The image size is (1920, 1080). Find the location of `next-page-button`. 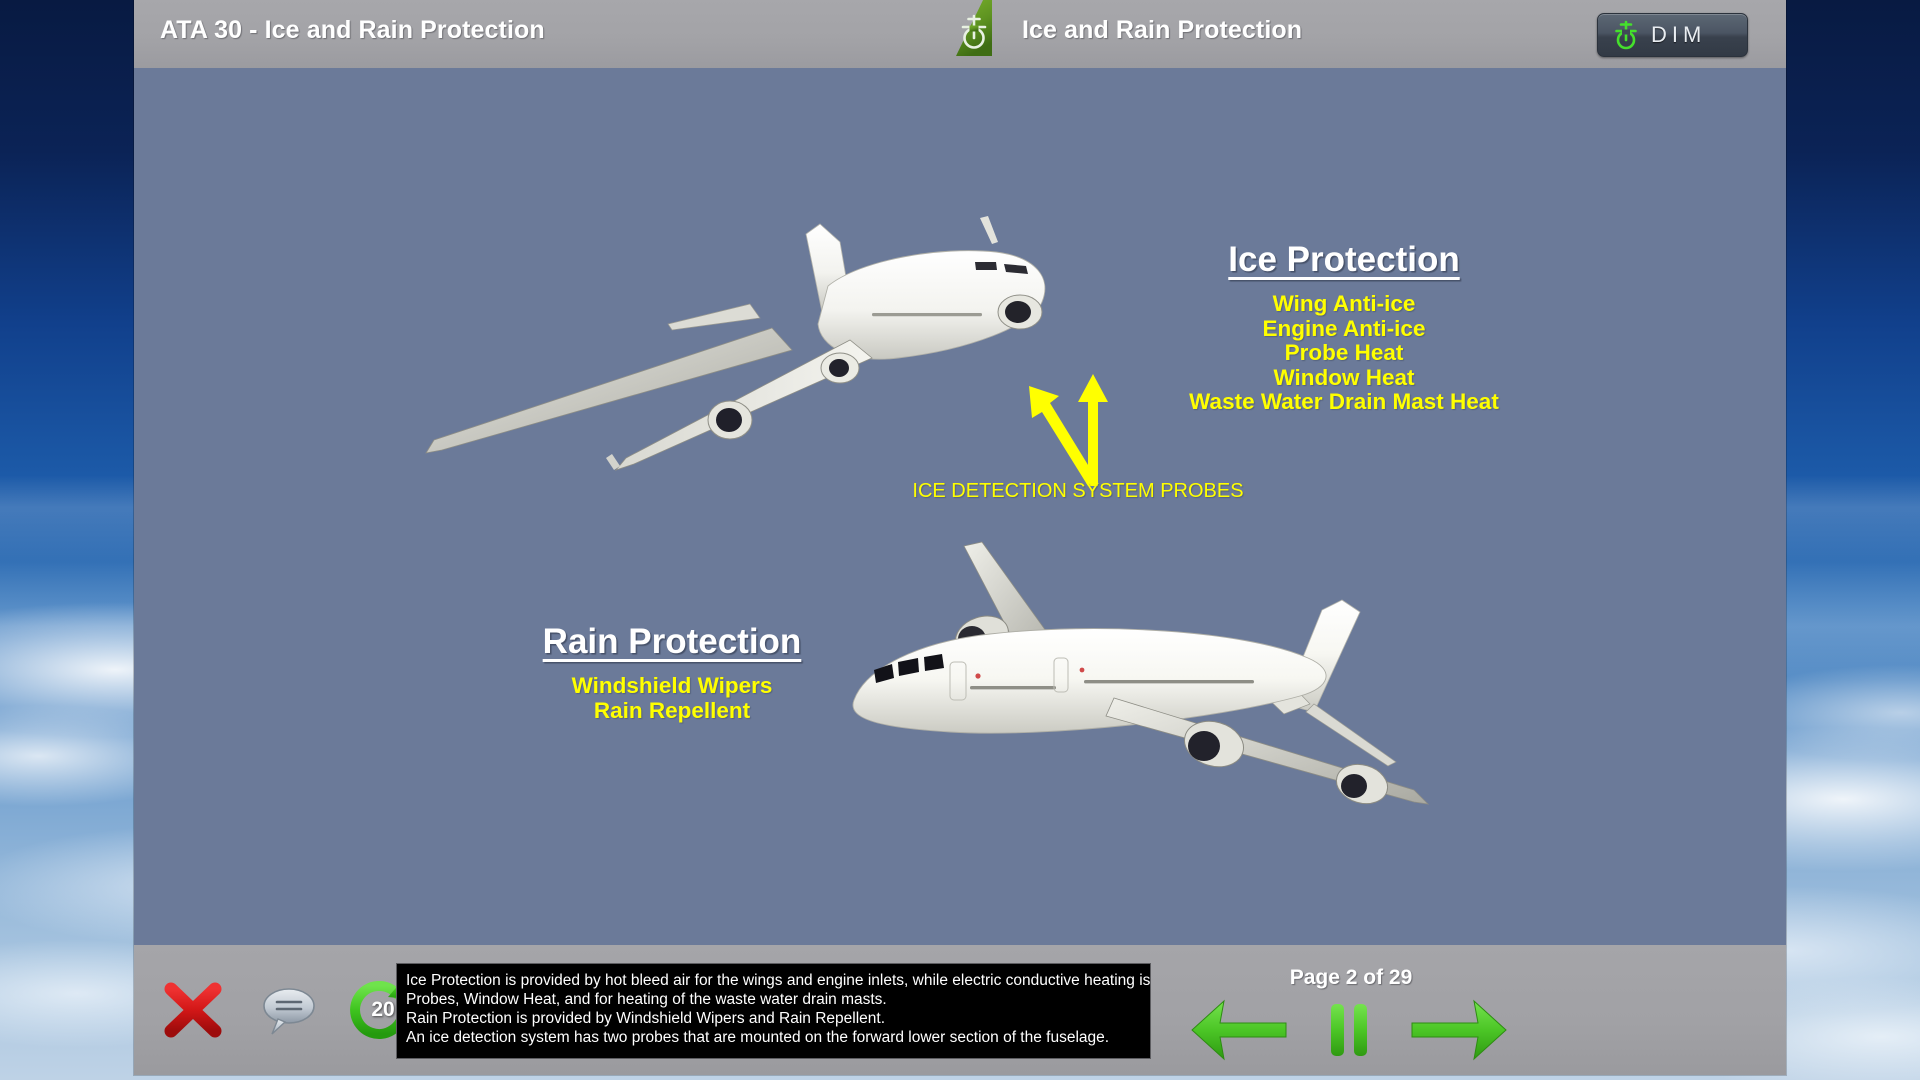

next-page-button is located at coordinates (1458, 1030).